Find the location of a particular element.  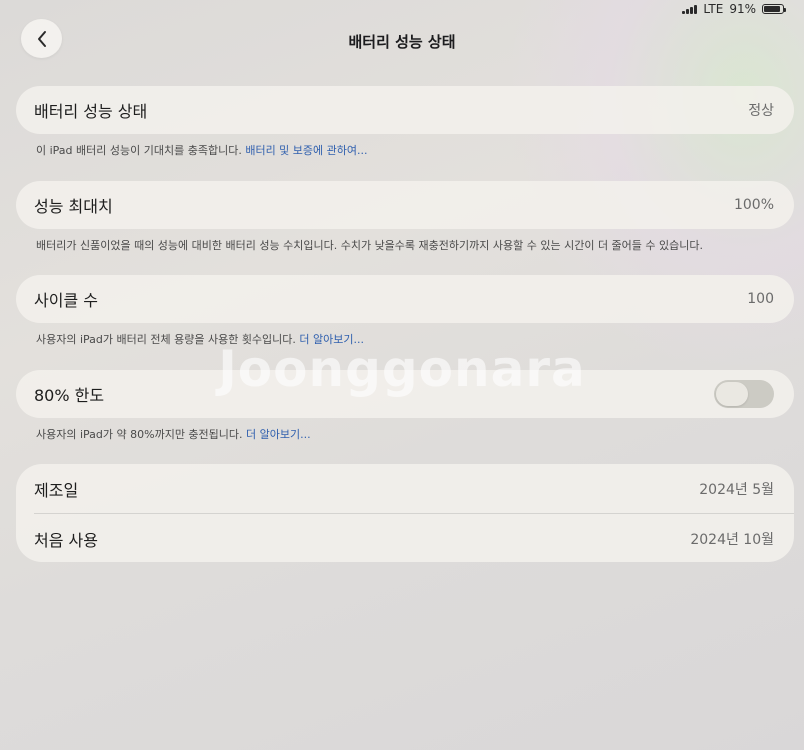

toggle-knob is located at coordinates (732, 394).